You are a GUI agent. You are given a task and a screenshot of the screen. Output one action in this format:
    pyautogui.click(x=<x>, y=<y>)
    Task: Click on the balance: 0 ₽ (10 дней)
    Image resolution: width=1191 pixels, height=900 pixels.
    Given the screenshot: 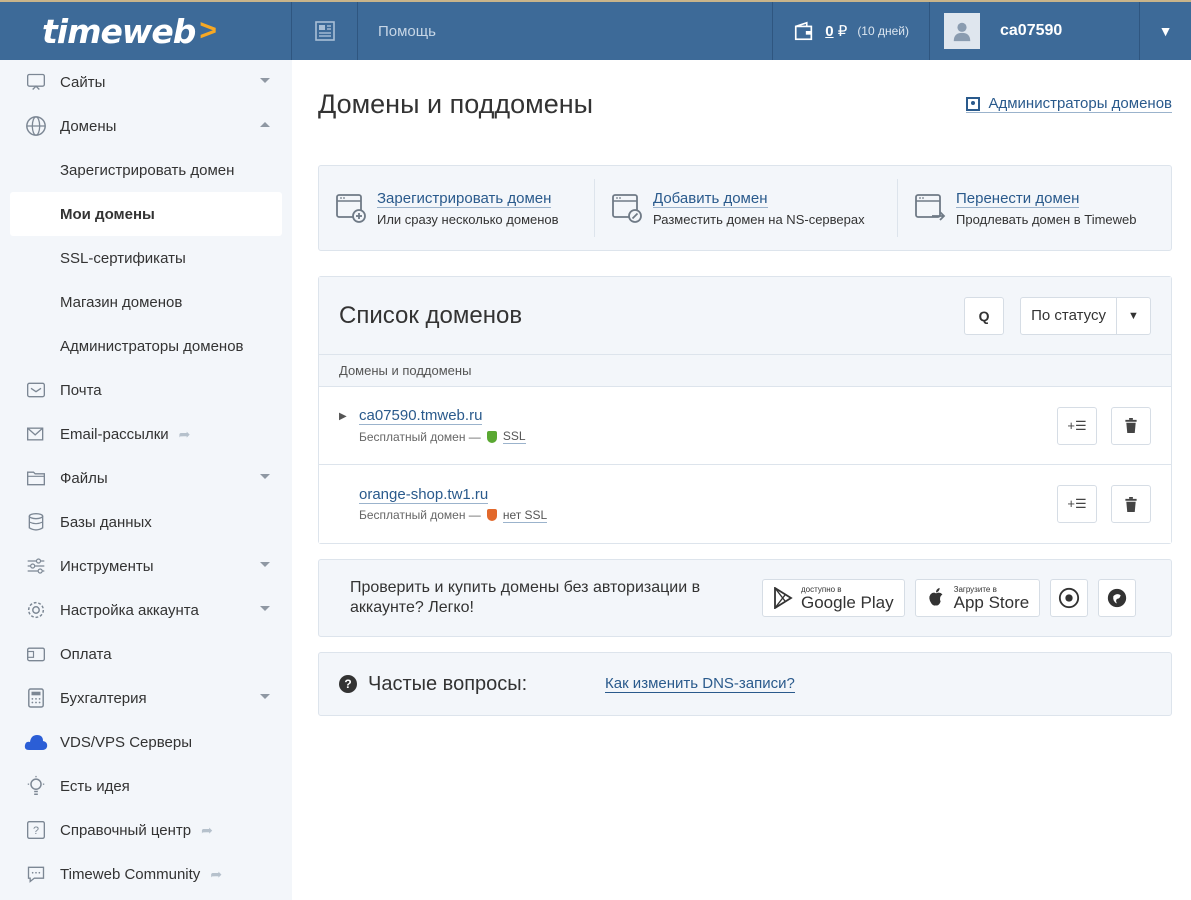 What is the action you would take?
    pyautogui.click(x=850, y=31)
    